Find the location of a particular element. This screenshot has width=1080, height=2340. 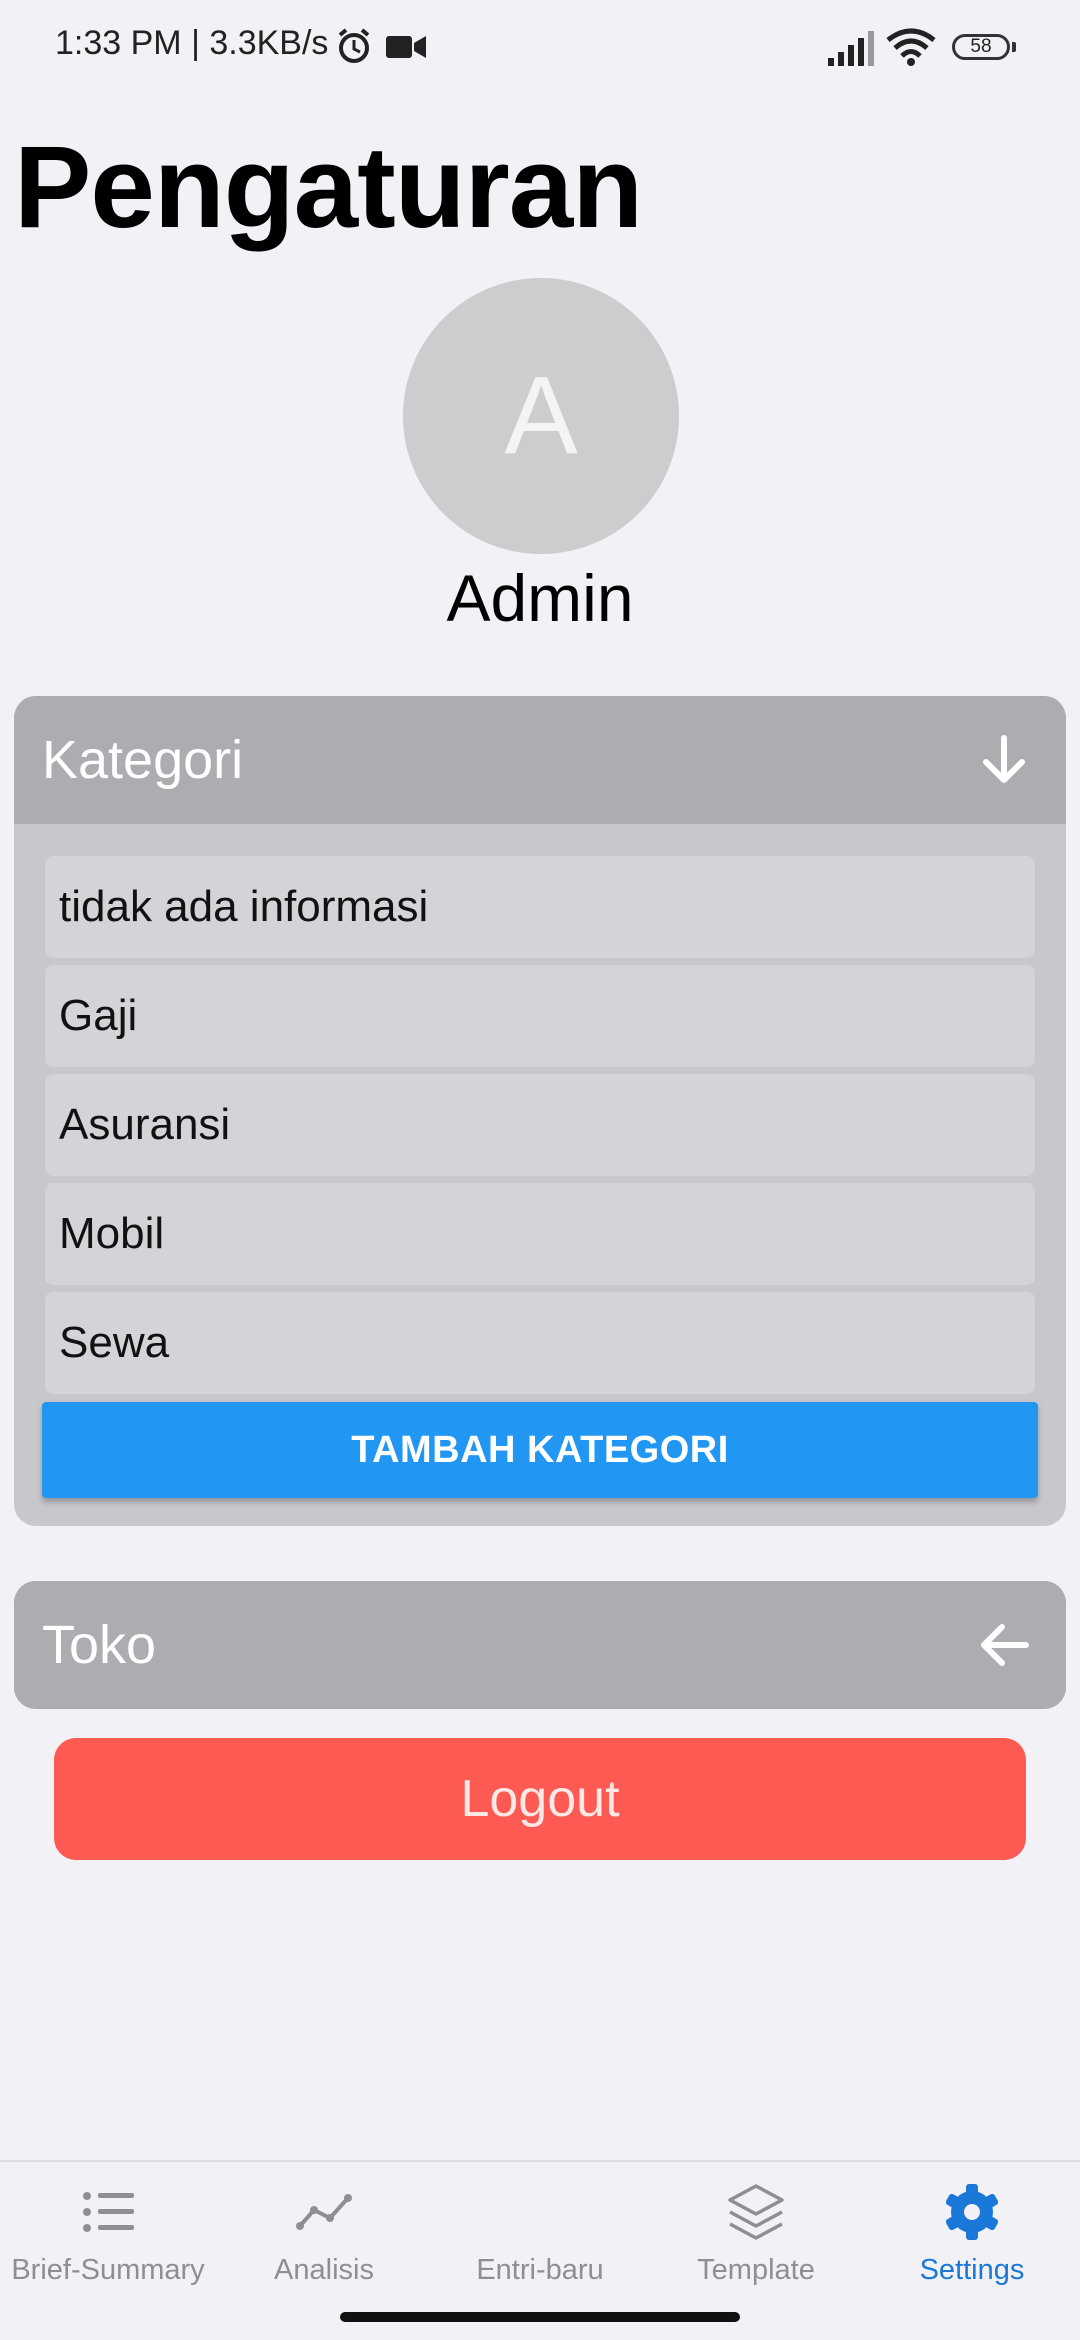

toko-header-label: Toko is located at coordinates (99, 1645).